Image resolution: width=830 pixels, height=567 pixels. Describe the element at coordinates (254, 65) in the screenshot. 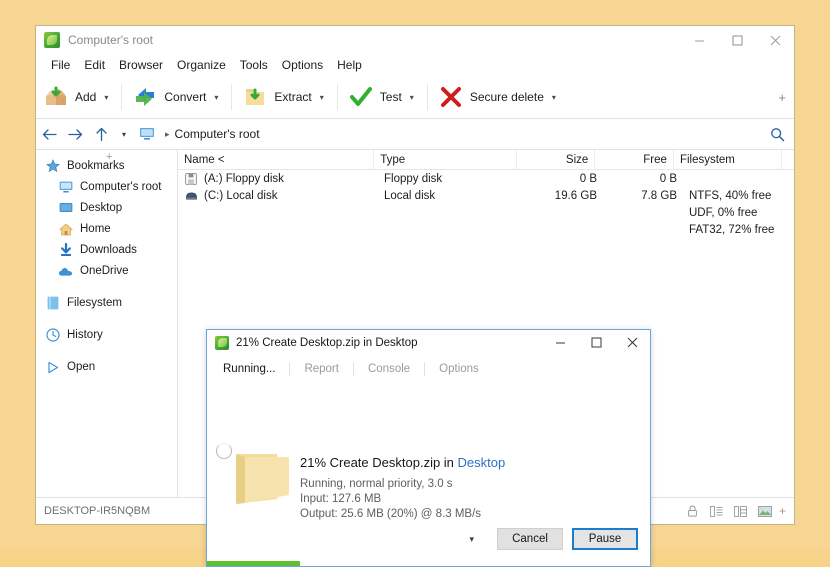

I see `menu-tools: Tools` at that location.